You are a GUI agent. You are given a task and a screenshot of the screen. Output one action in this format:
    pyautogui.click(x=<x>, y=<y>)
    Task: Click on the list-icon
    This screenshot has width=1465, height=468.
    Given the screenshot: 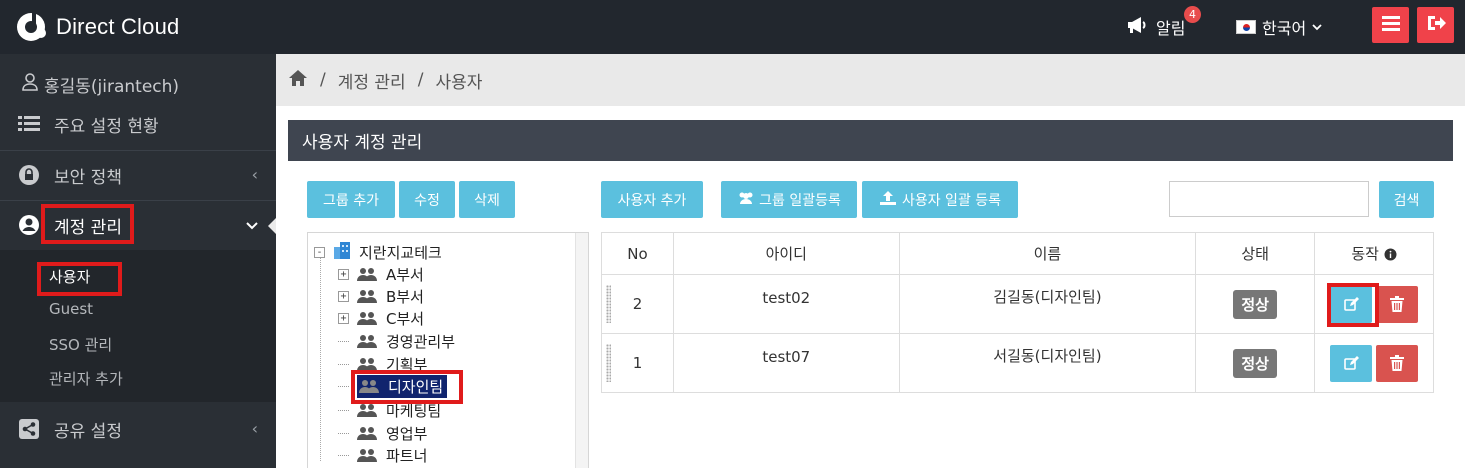 What is the action you would take?
    pyautogui.click(x=29, y=124)
    